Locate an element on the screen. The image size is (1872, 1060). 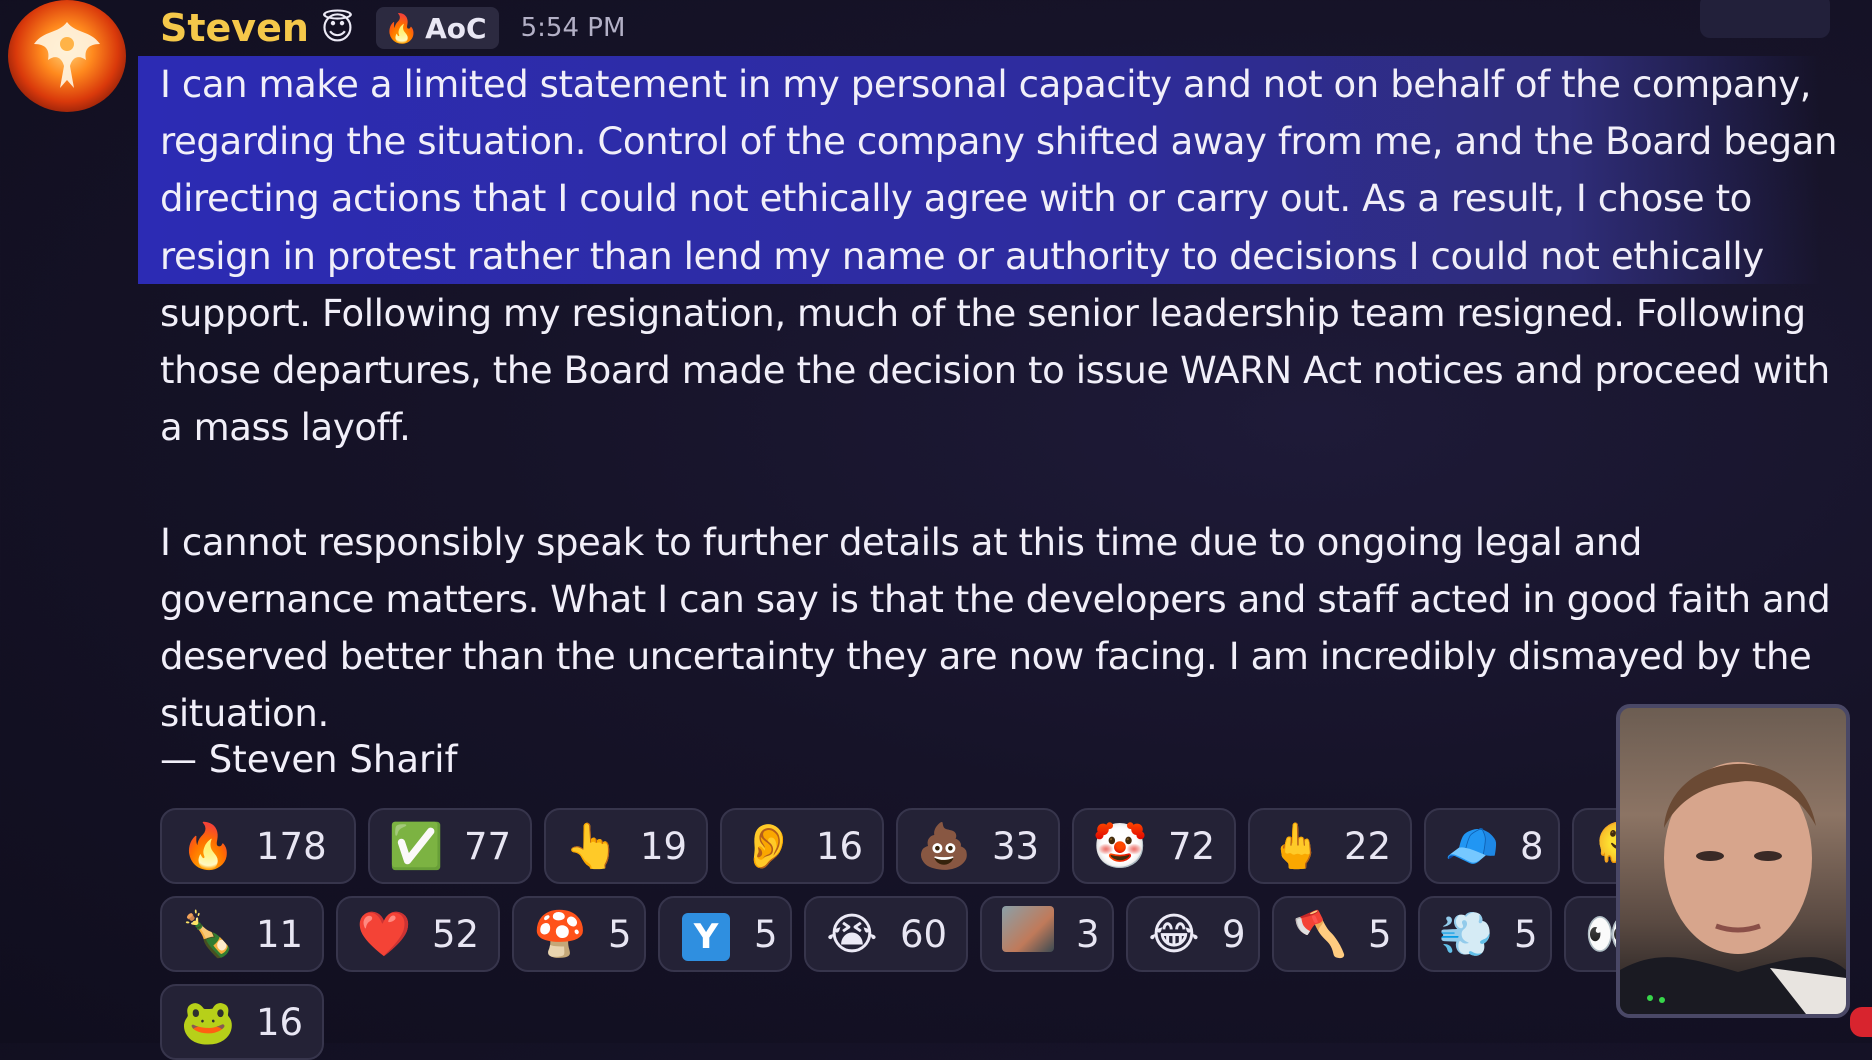
reaction-scam-frog: 🐸 16 is located at coordinates (242, 1022).